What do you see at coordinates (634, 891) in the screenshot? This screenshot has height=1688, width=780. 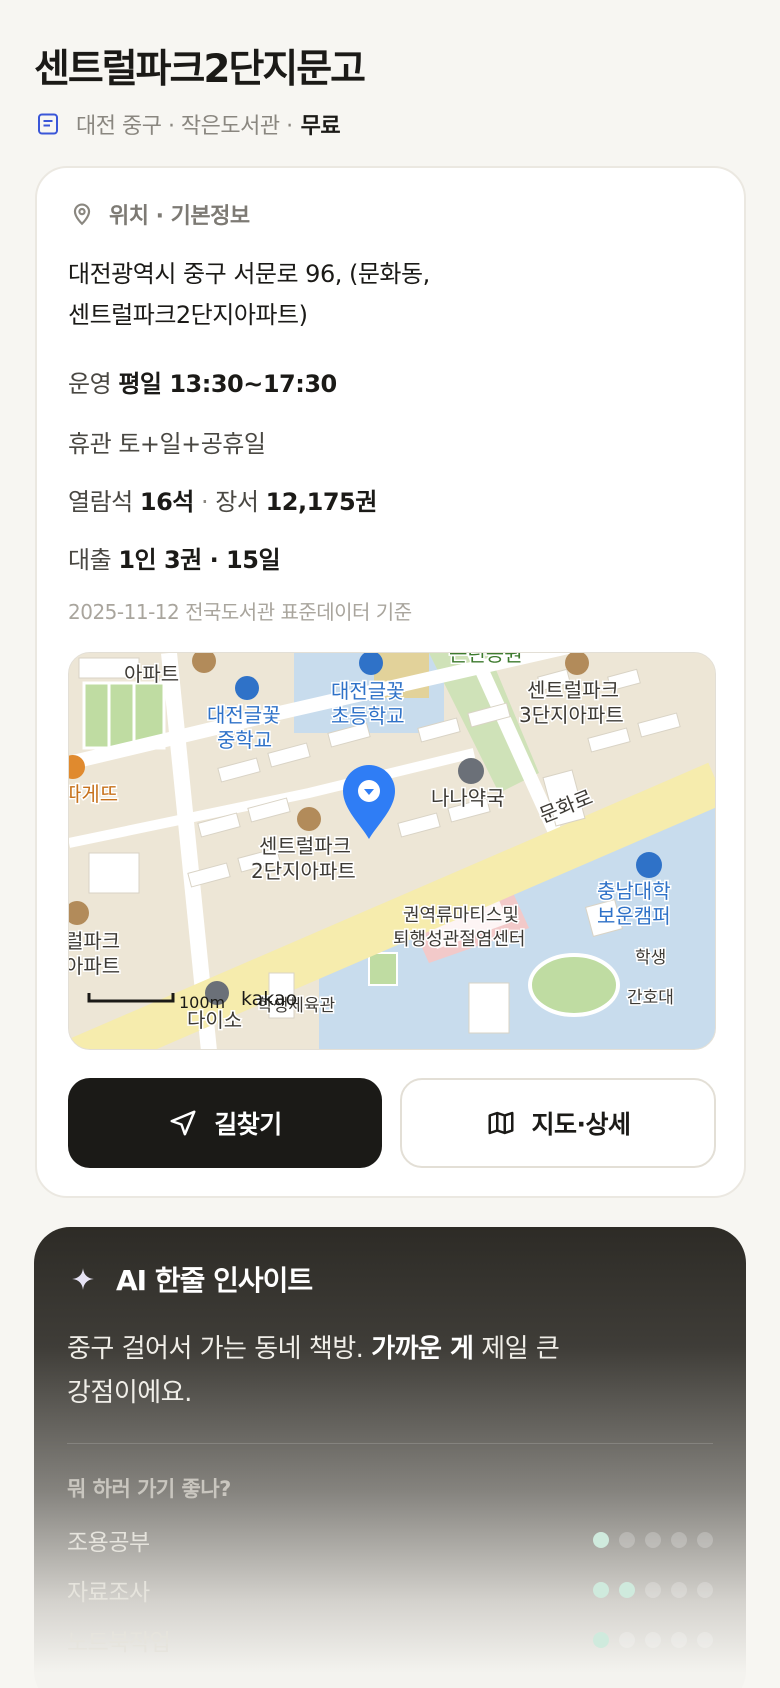 I see `map-label: 충남대학` at bounding box center [634, 891].